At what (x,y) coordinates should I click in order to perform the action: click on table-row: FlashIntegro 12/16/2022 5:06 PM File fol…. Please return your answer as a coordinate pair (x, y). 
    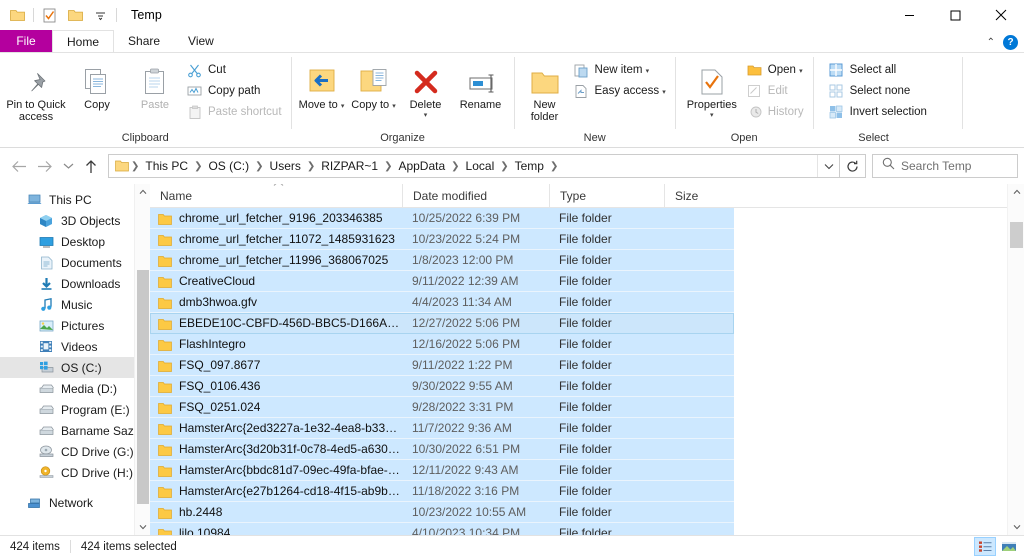
    Looking at the image, I should click on (442, 344).